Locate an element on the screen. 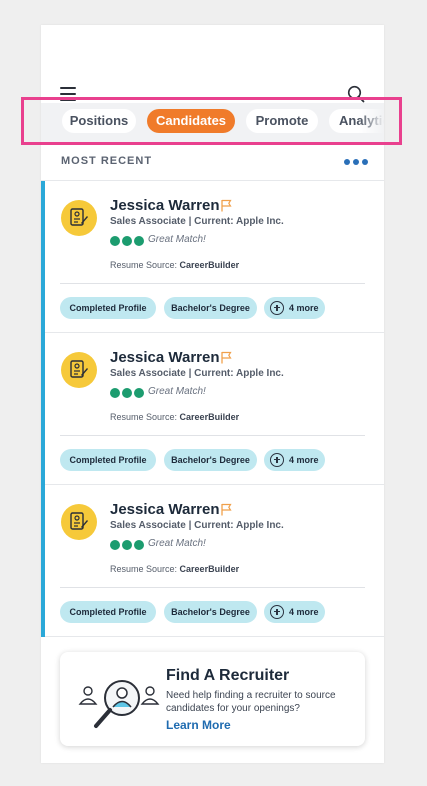  tab-candidates: Candidates is located at coordinates (191, 121).